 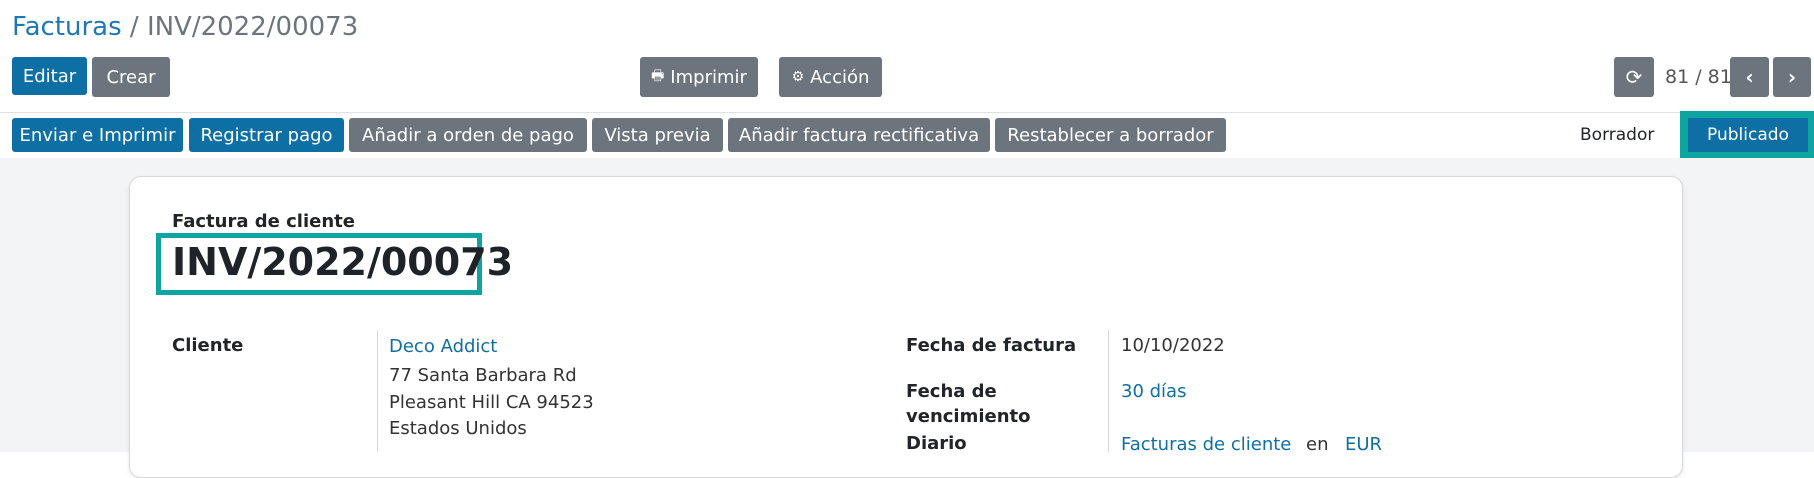 I want to click on preview-button: Vista previa, so click(x=657, y=135).